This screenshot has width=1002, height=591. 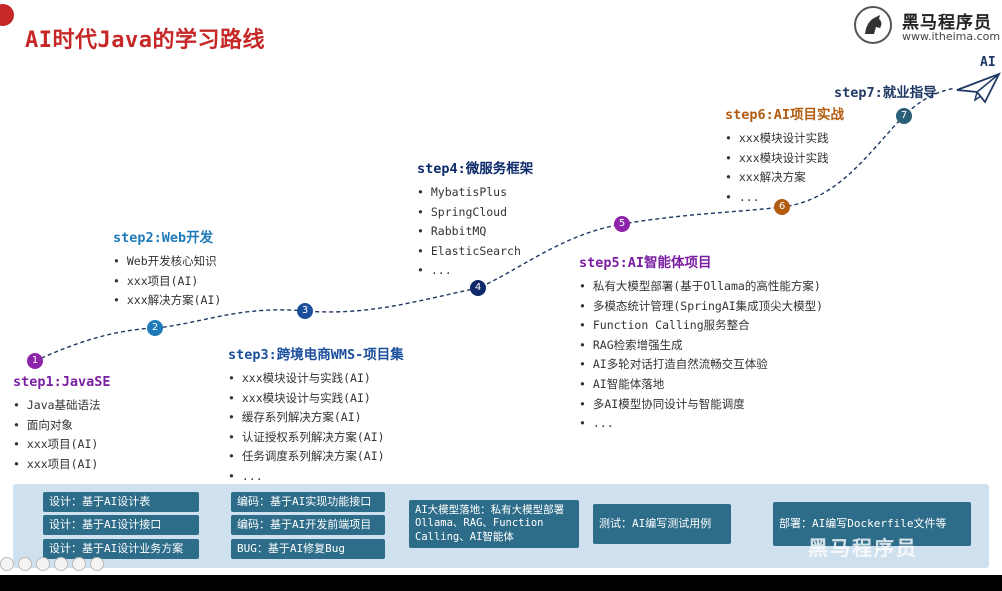 I want to click on step1-item: 面向对象, so click(x=62, y=426).